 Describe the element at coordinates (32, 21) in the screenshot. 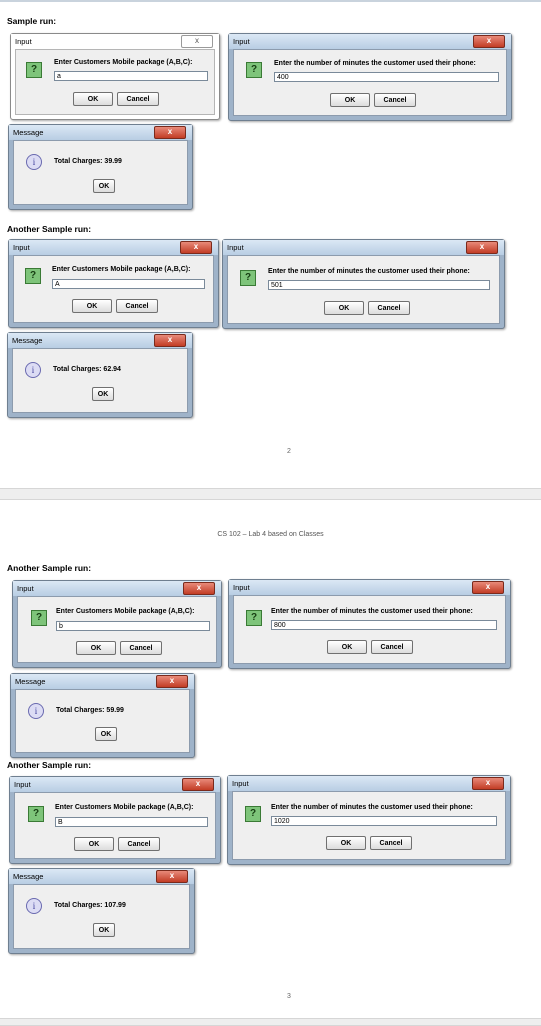

I see `section-heading: Sample run:` at that location.